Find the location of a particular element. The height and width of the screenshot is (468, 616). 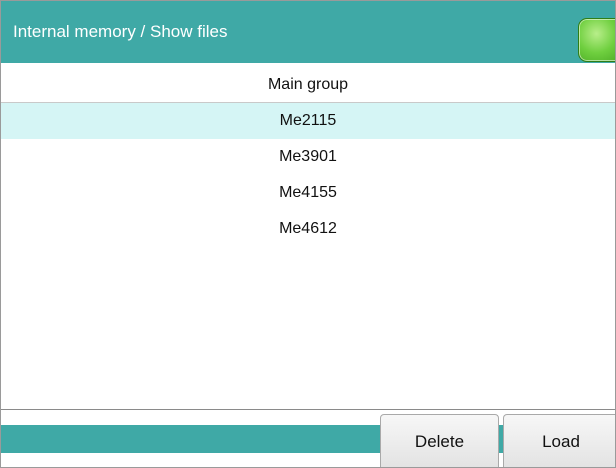

list-item: Me4612 is located at coordinates (308, 229).